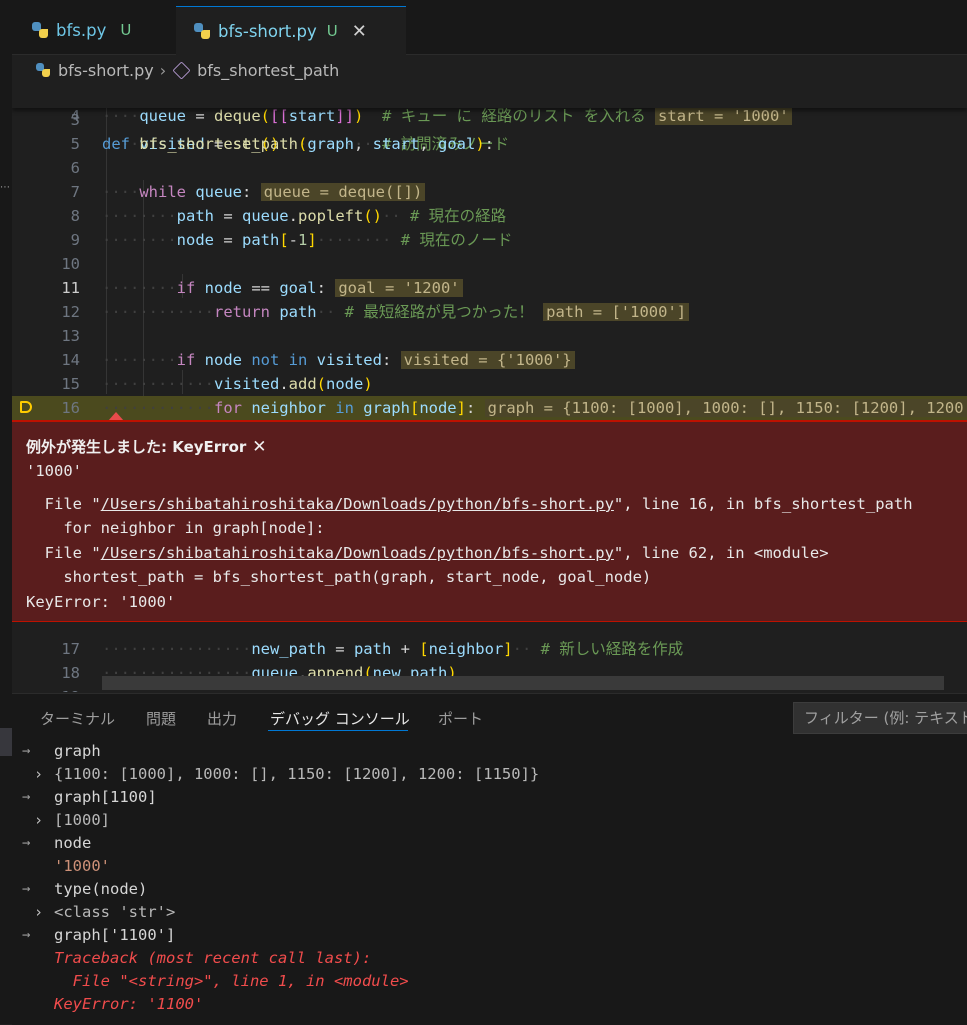 This screenshot has height=1025, width=967. Describe the element at coordinates (489, 264) in the screenshot. I see `code-line: 10` at that location.